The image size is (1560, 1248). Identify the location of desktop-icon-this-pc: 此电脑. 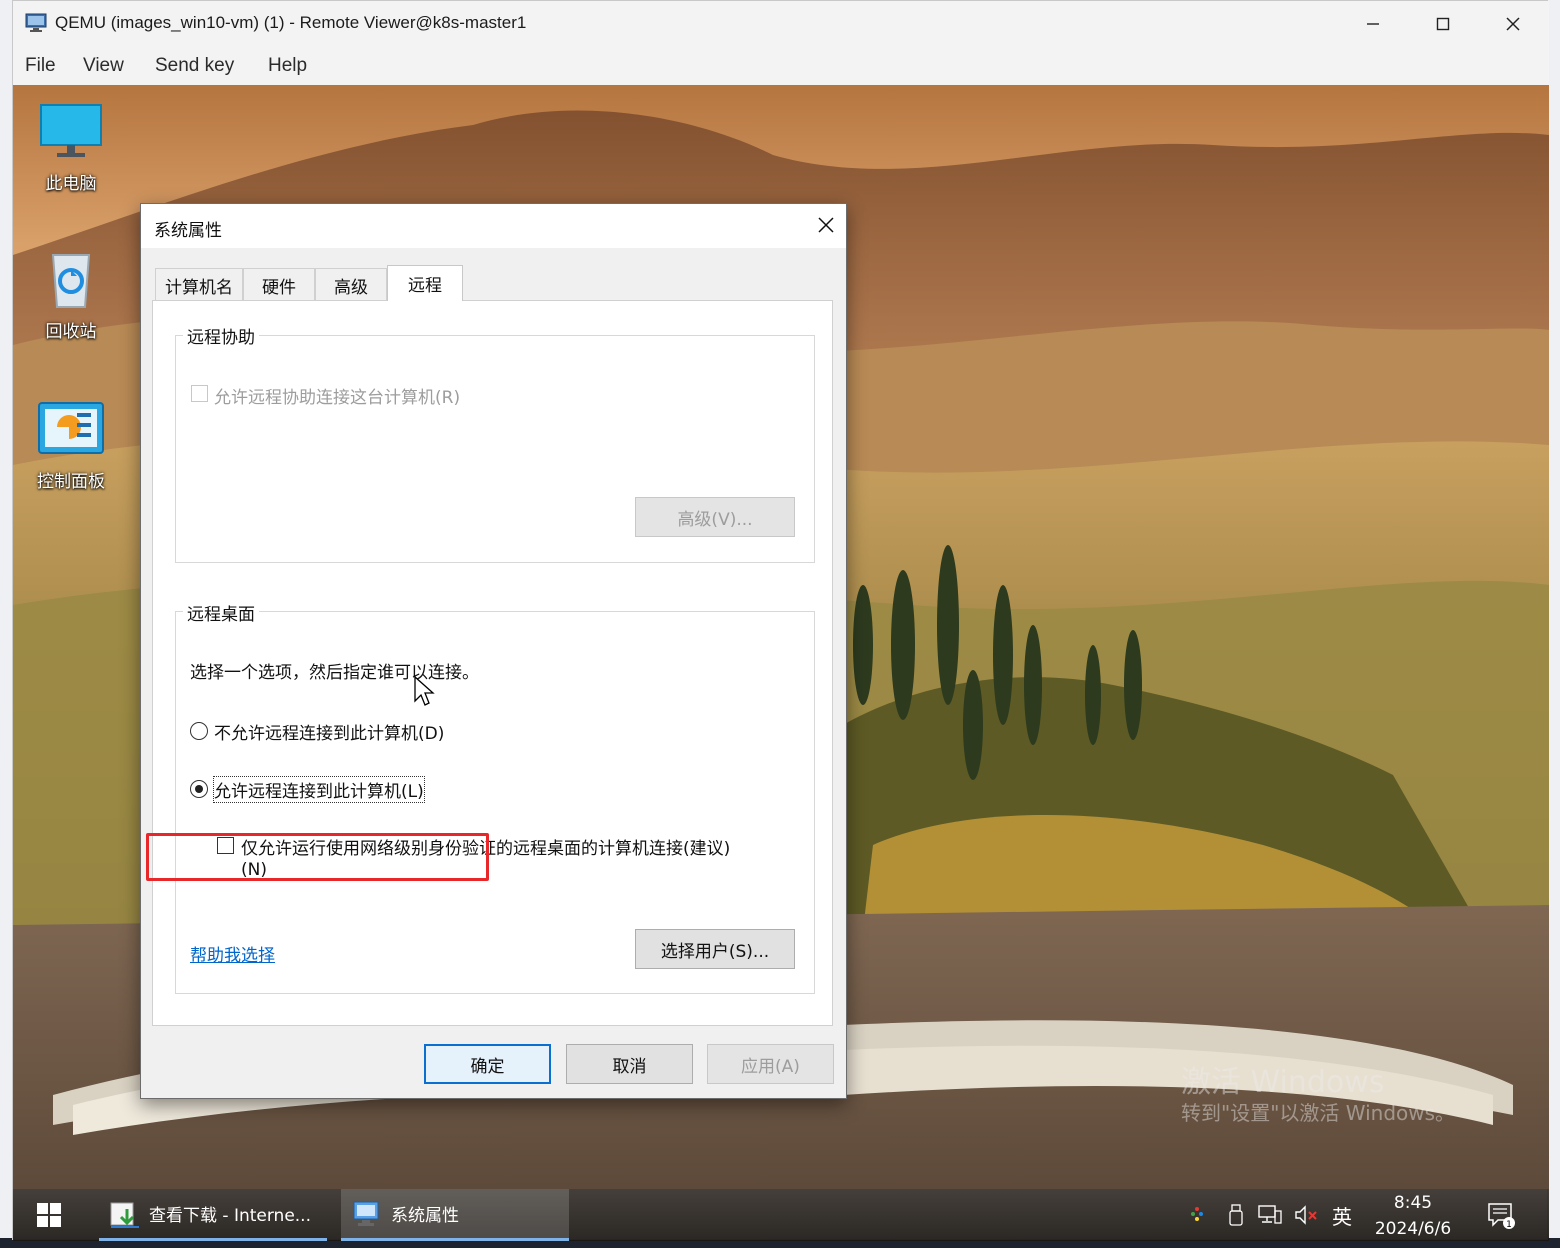
(71, 147).